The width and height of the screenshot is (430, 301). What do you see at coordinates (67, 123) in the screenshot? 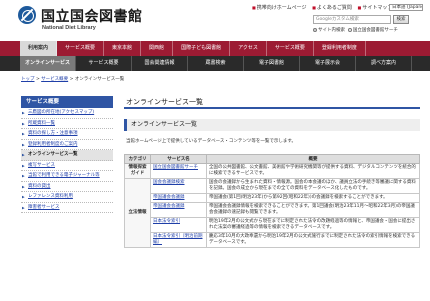
I see `sidebar-item: 所蔵資料一覧` at bounding box center [67, 123].